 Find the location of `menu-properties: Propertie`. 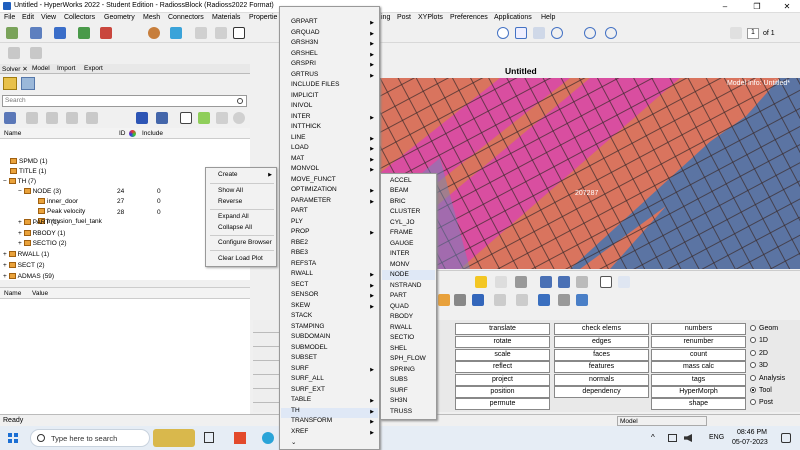

menu-properties: Propertie is located at coordinates (263, 17).